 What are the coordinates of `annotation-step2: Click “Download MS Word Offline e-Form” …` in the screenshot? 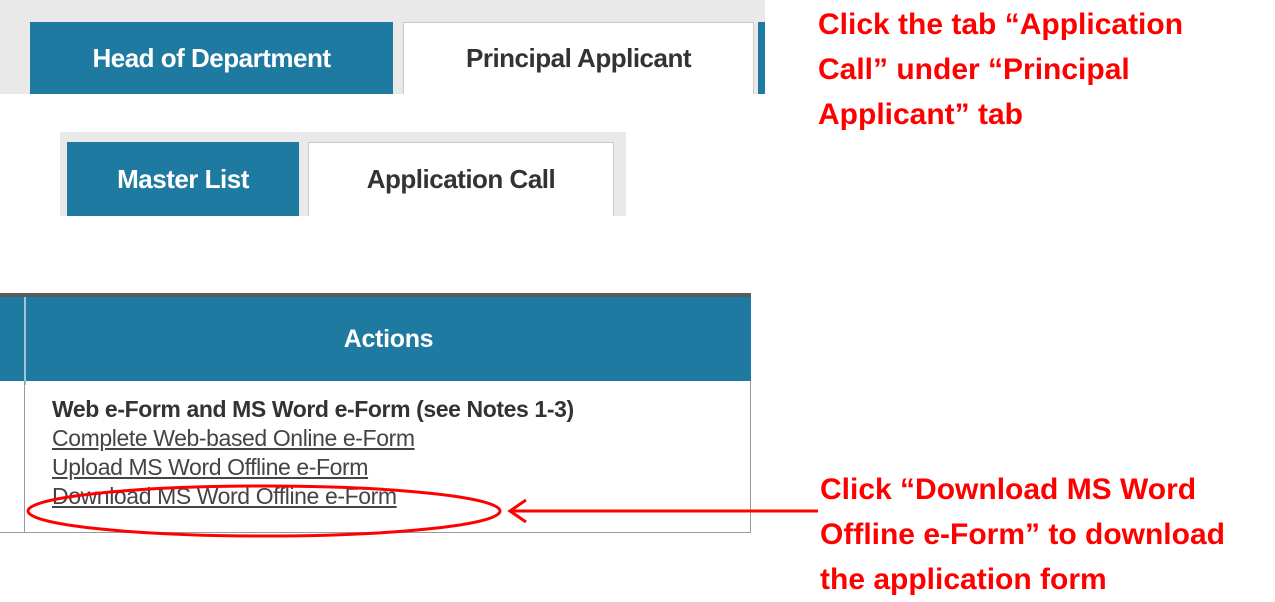 It's located at (1022, 534).